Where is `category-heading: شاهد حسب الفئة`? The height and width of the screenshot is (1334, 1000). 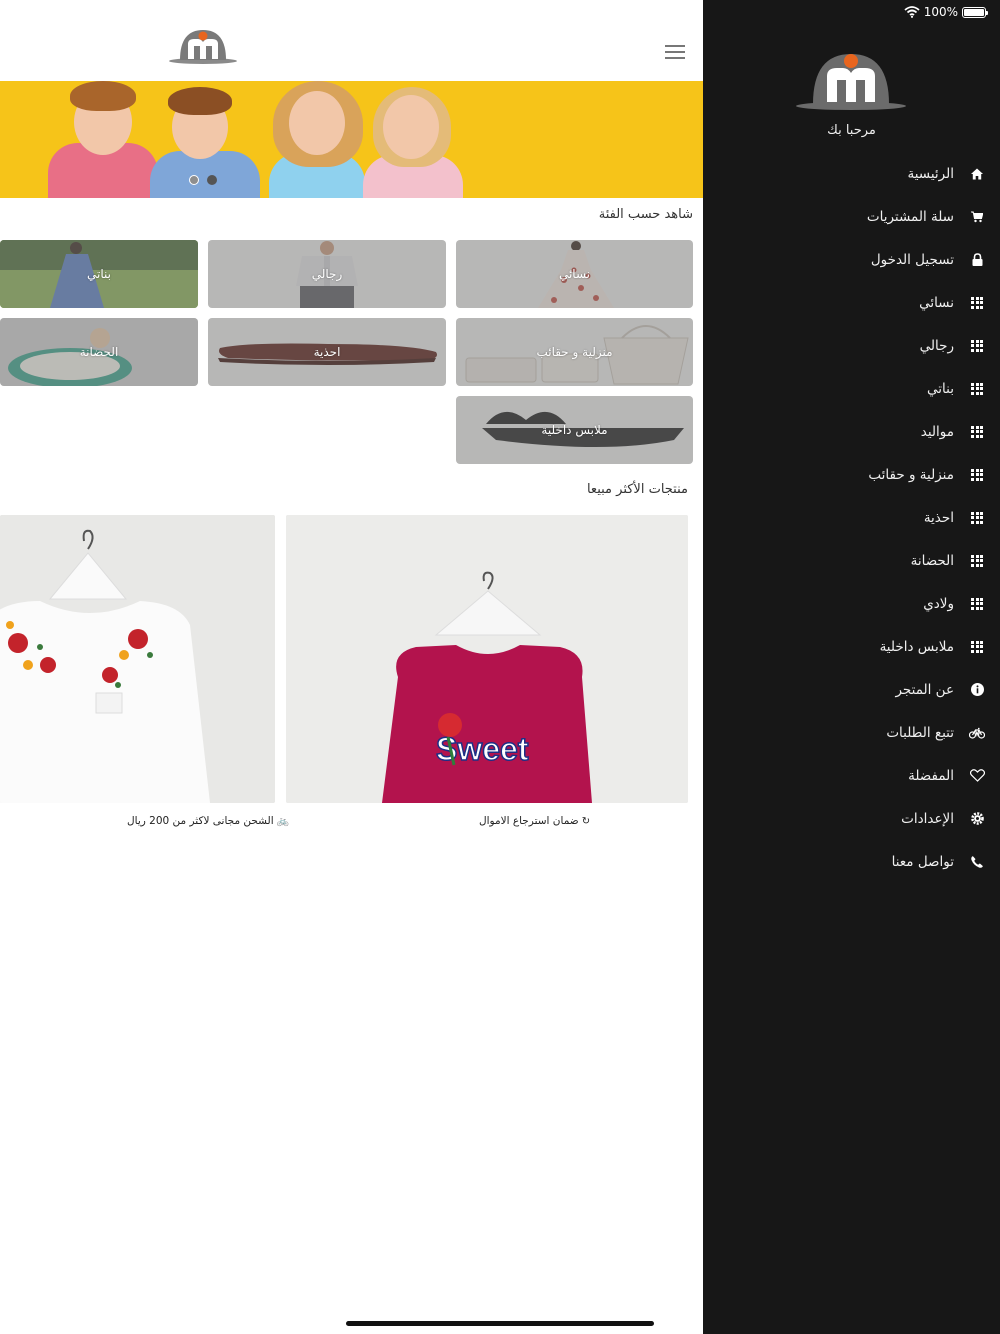
category-heading: شاهد حسب الفئة is located at coordinates (645, 214).